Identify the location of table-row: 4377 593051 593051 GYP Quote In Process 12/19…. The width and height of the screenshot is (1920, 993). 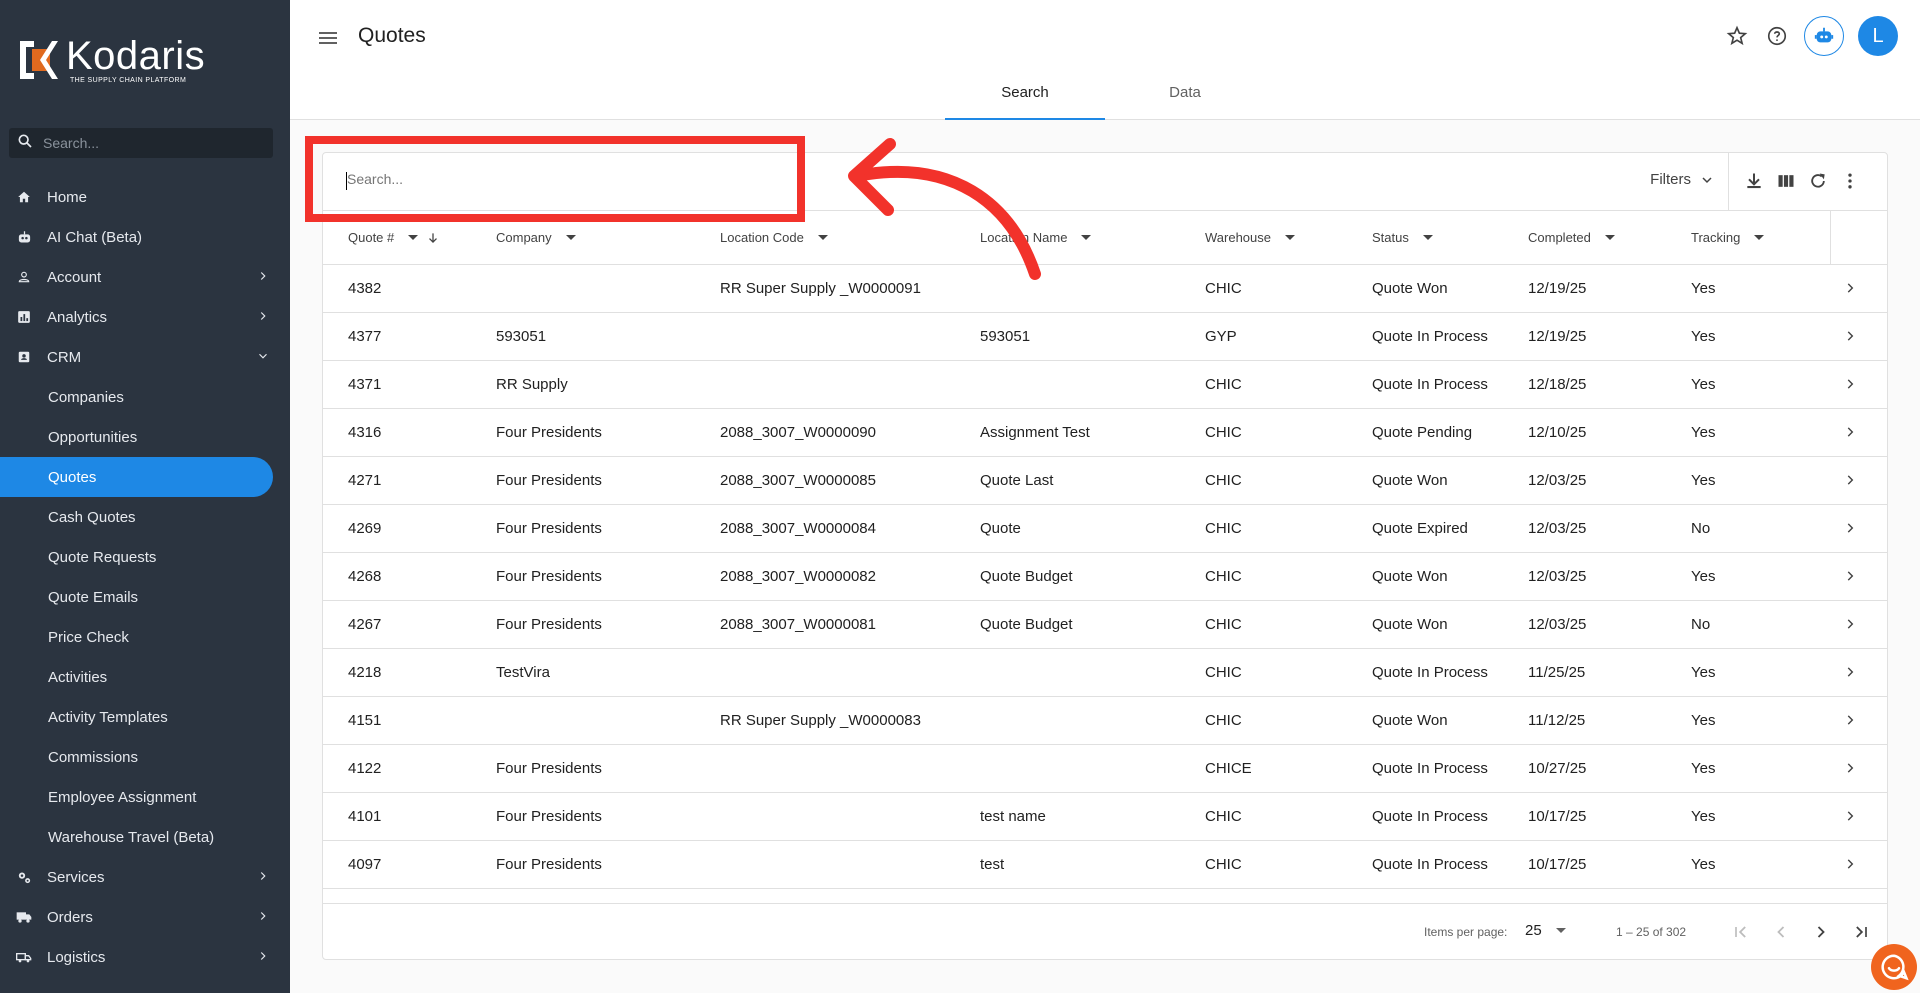
(1105, 337).